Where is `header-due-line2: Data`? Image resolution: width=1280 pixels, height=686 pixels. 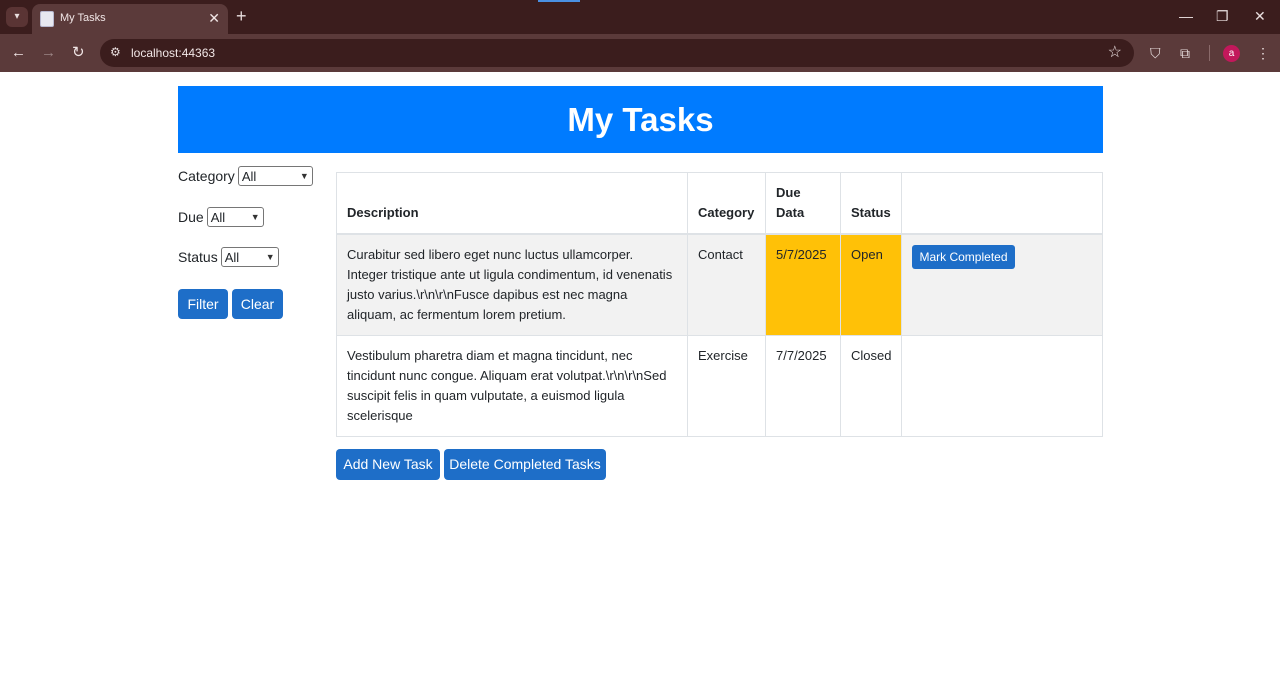
header-due-line2: Data is located at coordinates (790, 212).